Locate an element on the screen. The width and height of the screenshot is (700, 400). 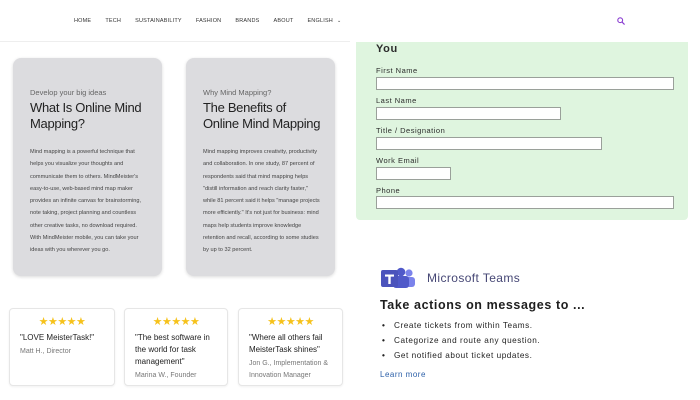
feature-text: Create tickets from within Teams. is located at coordinates (463, 325).